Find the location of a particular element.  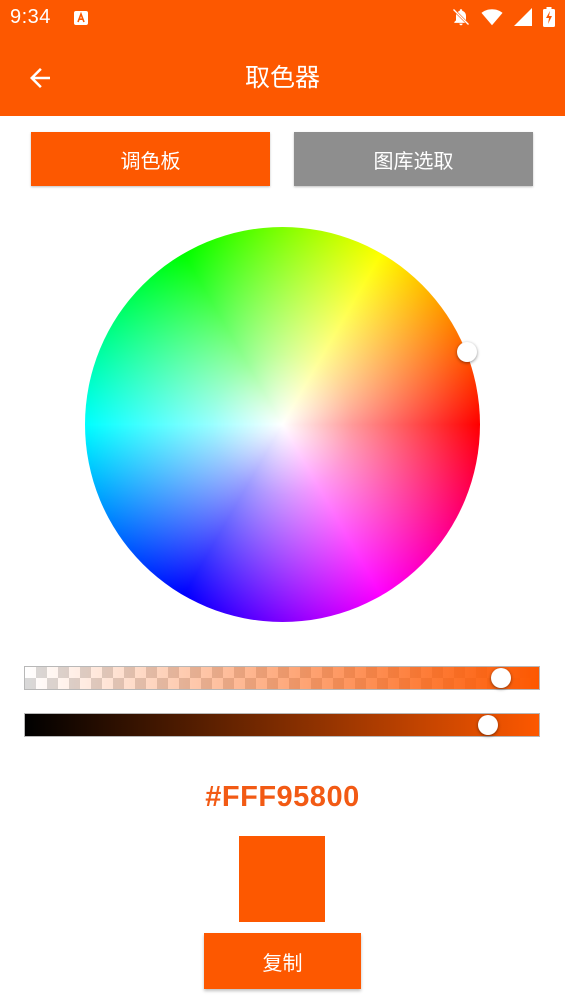

wifi-icon is located at coordinates (492, 17).